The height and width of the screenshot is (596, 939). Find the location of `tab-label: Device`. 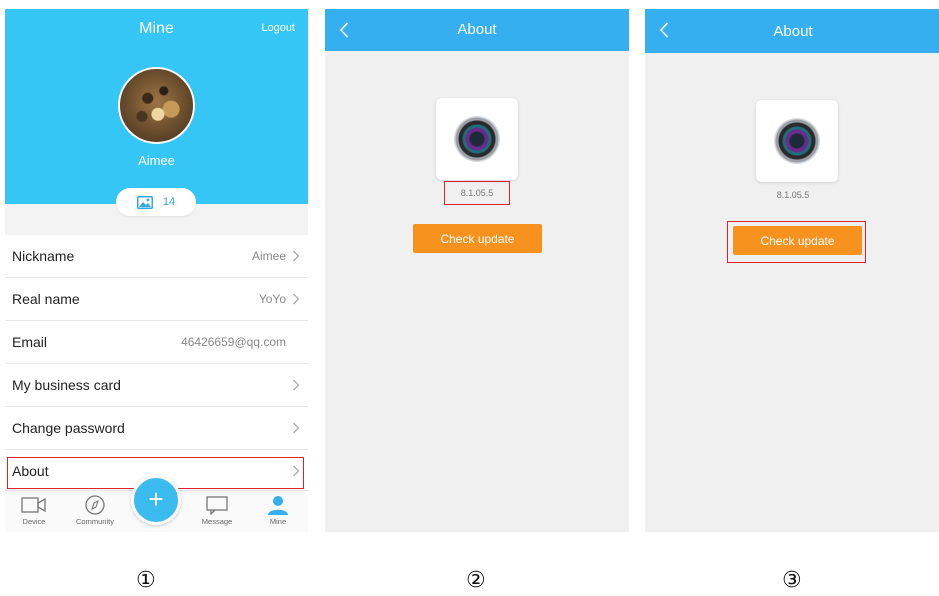

tab-label: Device is located at coordinates (34, 521).